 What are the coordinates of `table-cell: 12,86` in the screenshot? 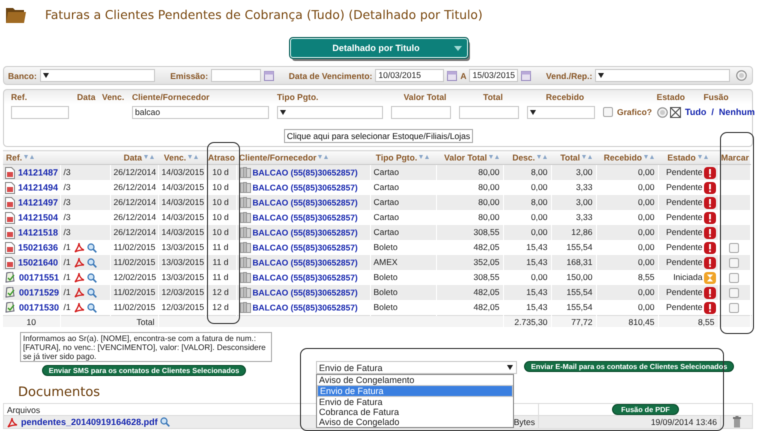 It's located at (581, 232).